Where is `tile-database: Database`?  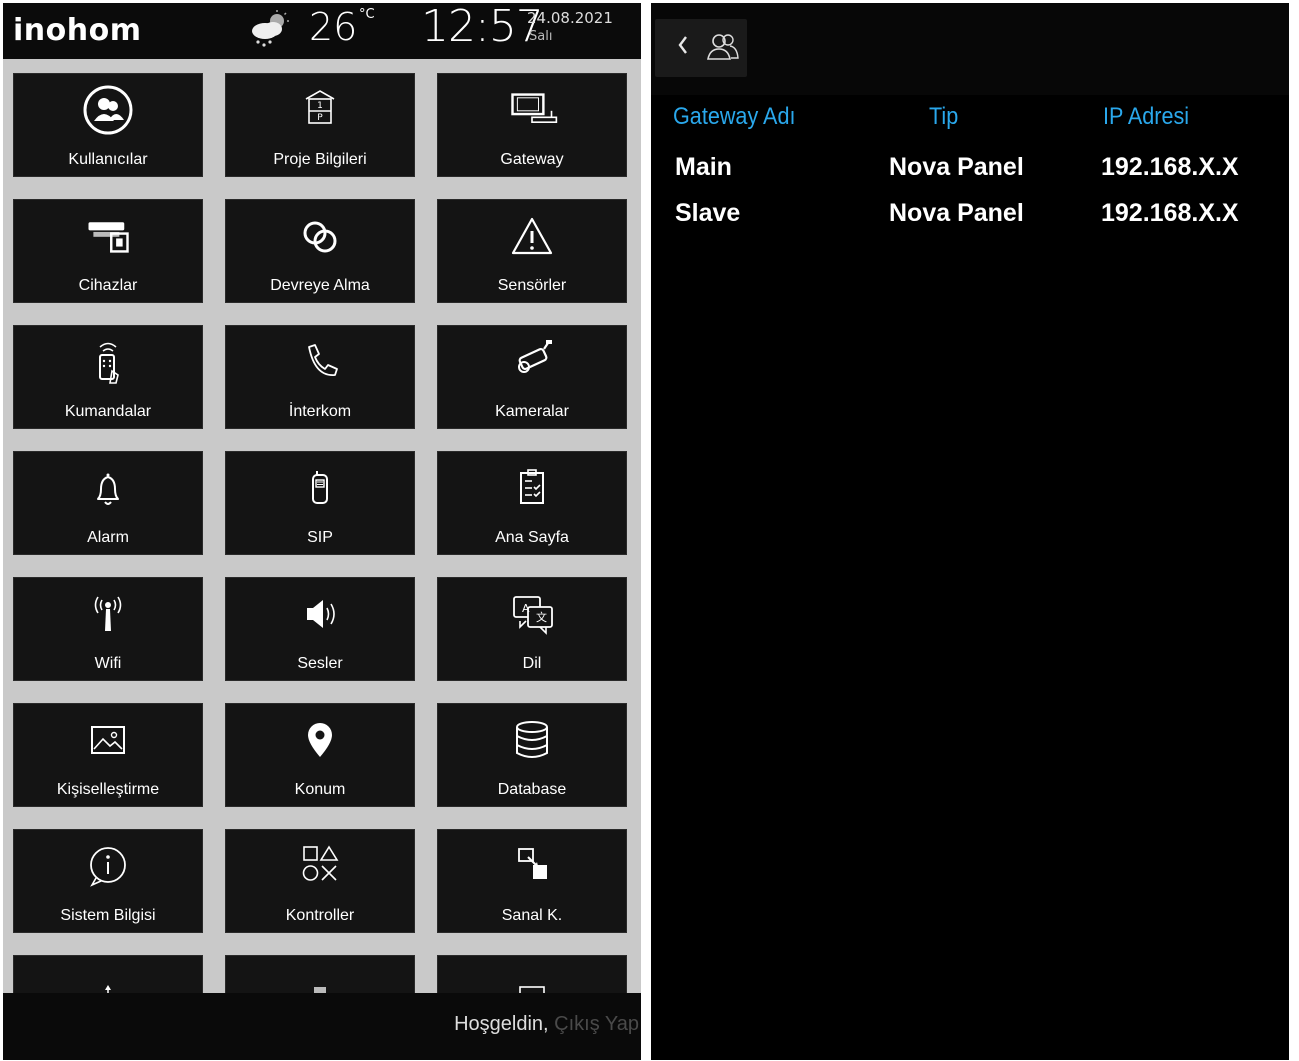
tile-database: Database is located at coordinates (532, 755).